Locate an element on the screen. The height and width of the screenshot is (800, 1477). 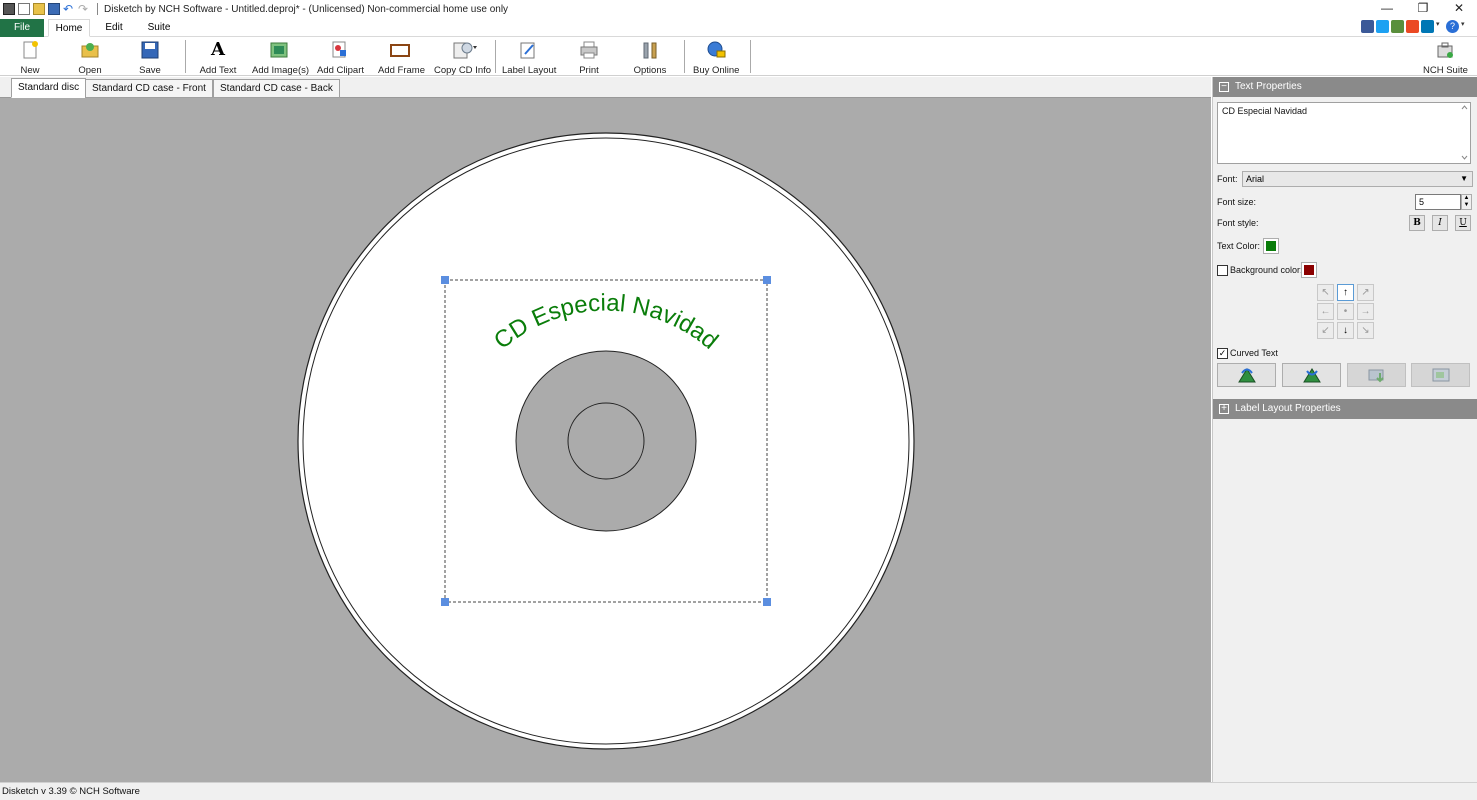
stumbleupon-icon is located at coordinates (1412, 26).